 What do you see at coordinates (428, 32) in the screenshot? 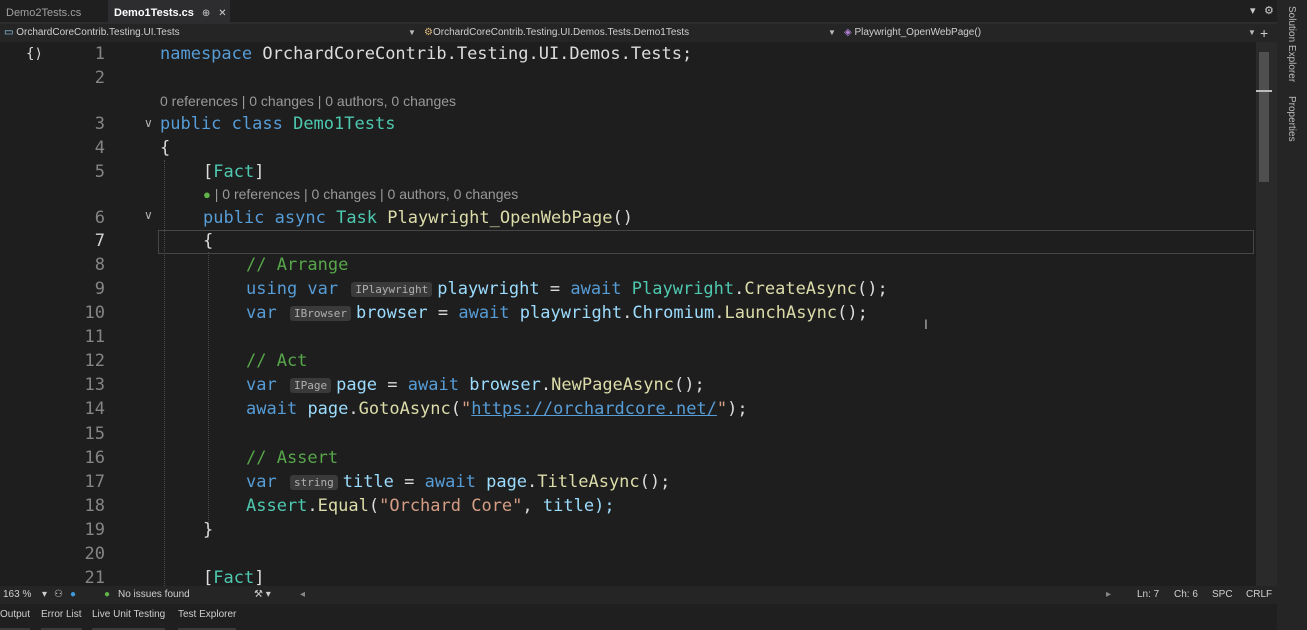
I see `class-icon: ⚙` at bounding box center [428, 32].